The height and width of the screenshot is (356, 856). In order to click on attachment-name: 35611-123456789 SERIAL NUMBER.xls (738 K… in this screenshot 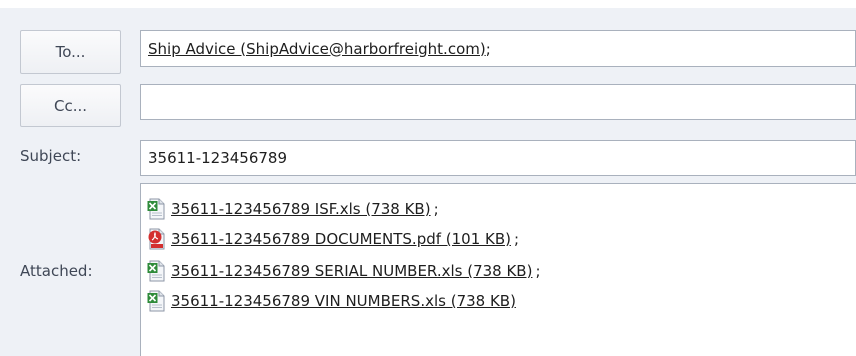, I will do `click(351, 271)`.